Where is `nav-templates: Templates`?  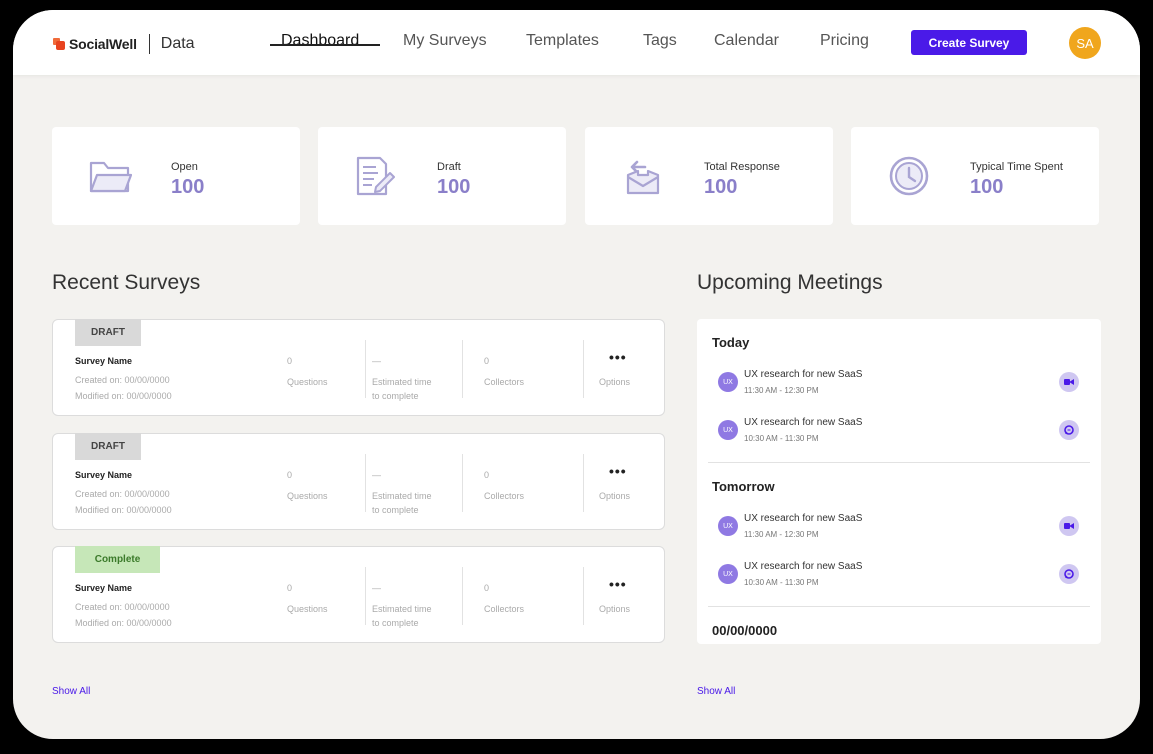 nav-templates: Templates is located at coordinates (562, 41).